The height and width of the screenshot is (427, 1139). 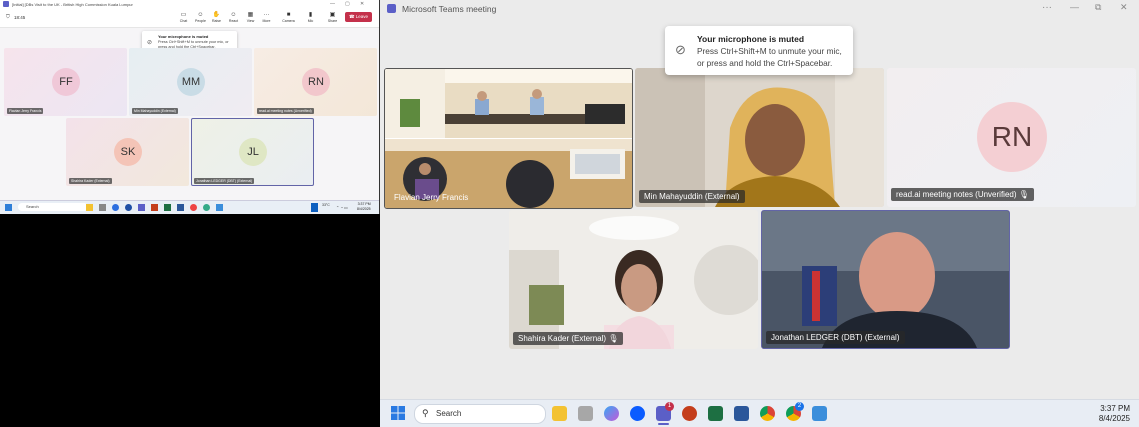 What do you see at coordinates (233, 17) in the screenshot?
I see `react-button: ☺ React` at bounding box center [233, 17].